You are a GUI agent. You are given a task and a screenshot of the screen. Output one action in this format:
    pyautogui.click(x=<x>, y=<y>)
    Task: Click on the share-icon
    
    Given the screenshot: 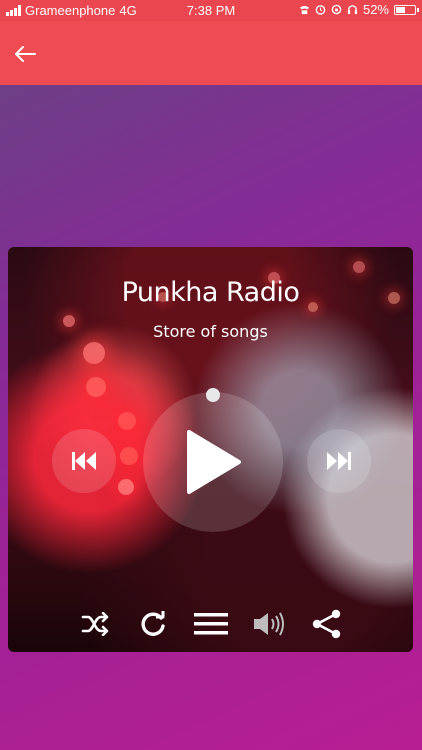 What is the action you would take?
    pyautogui.click(x=326, y=624)
    